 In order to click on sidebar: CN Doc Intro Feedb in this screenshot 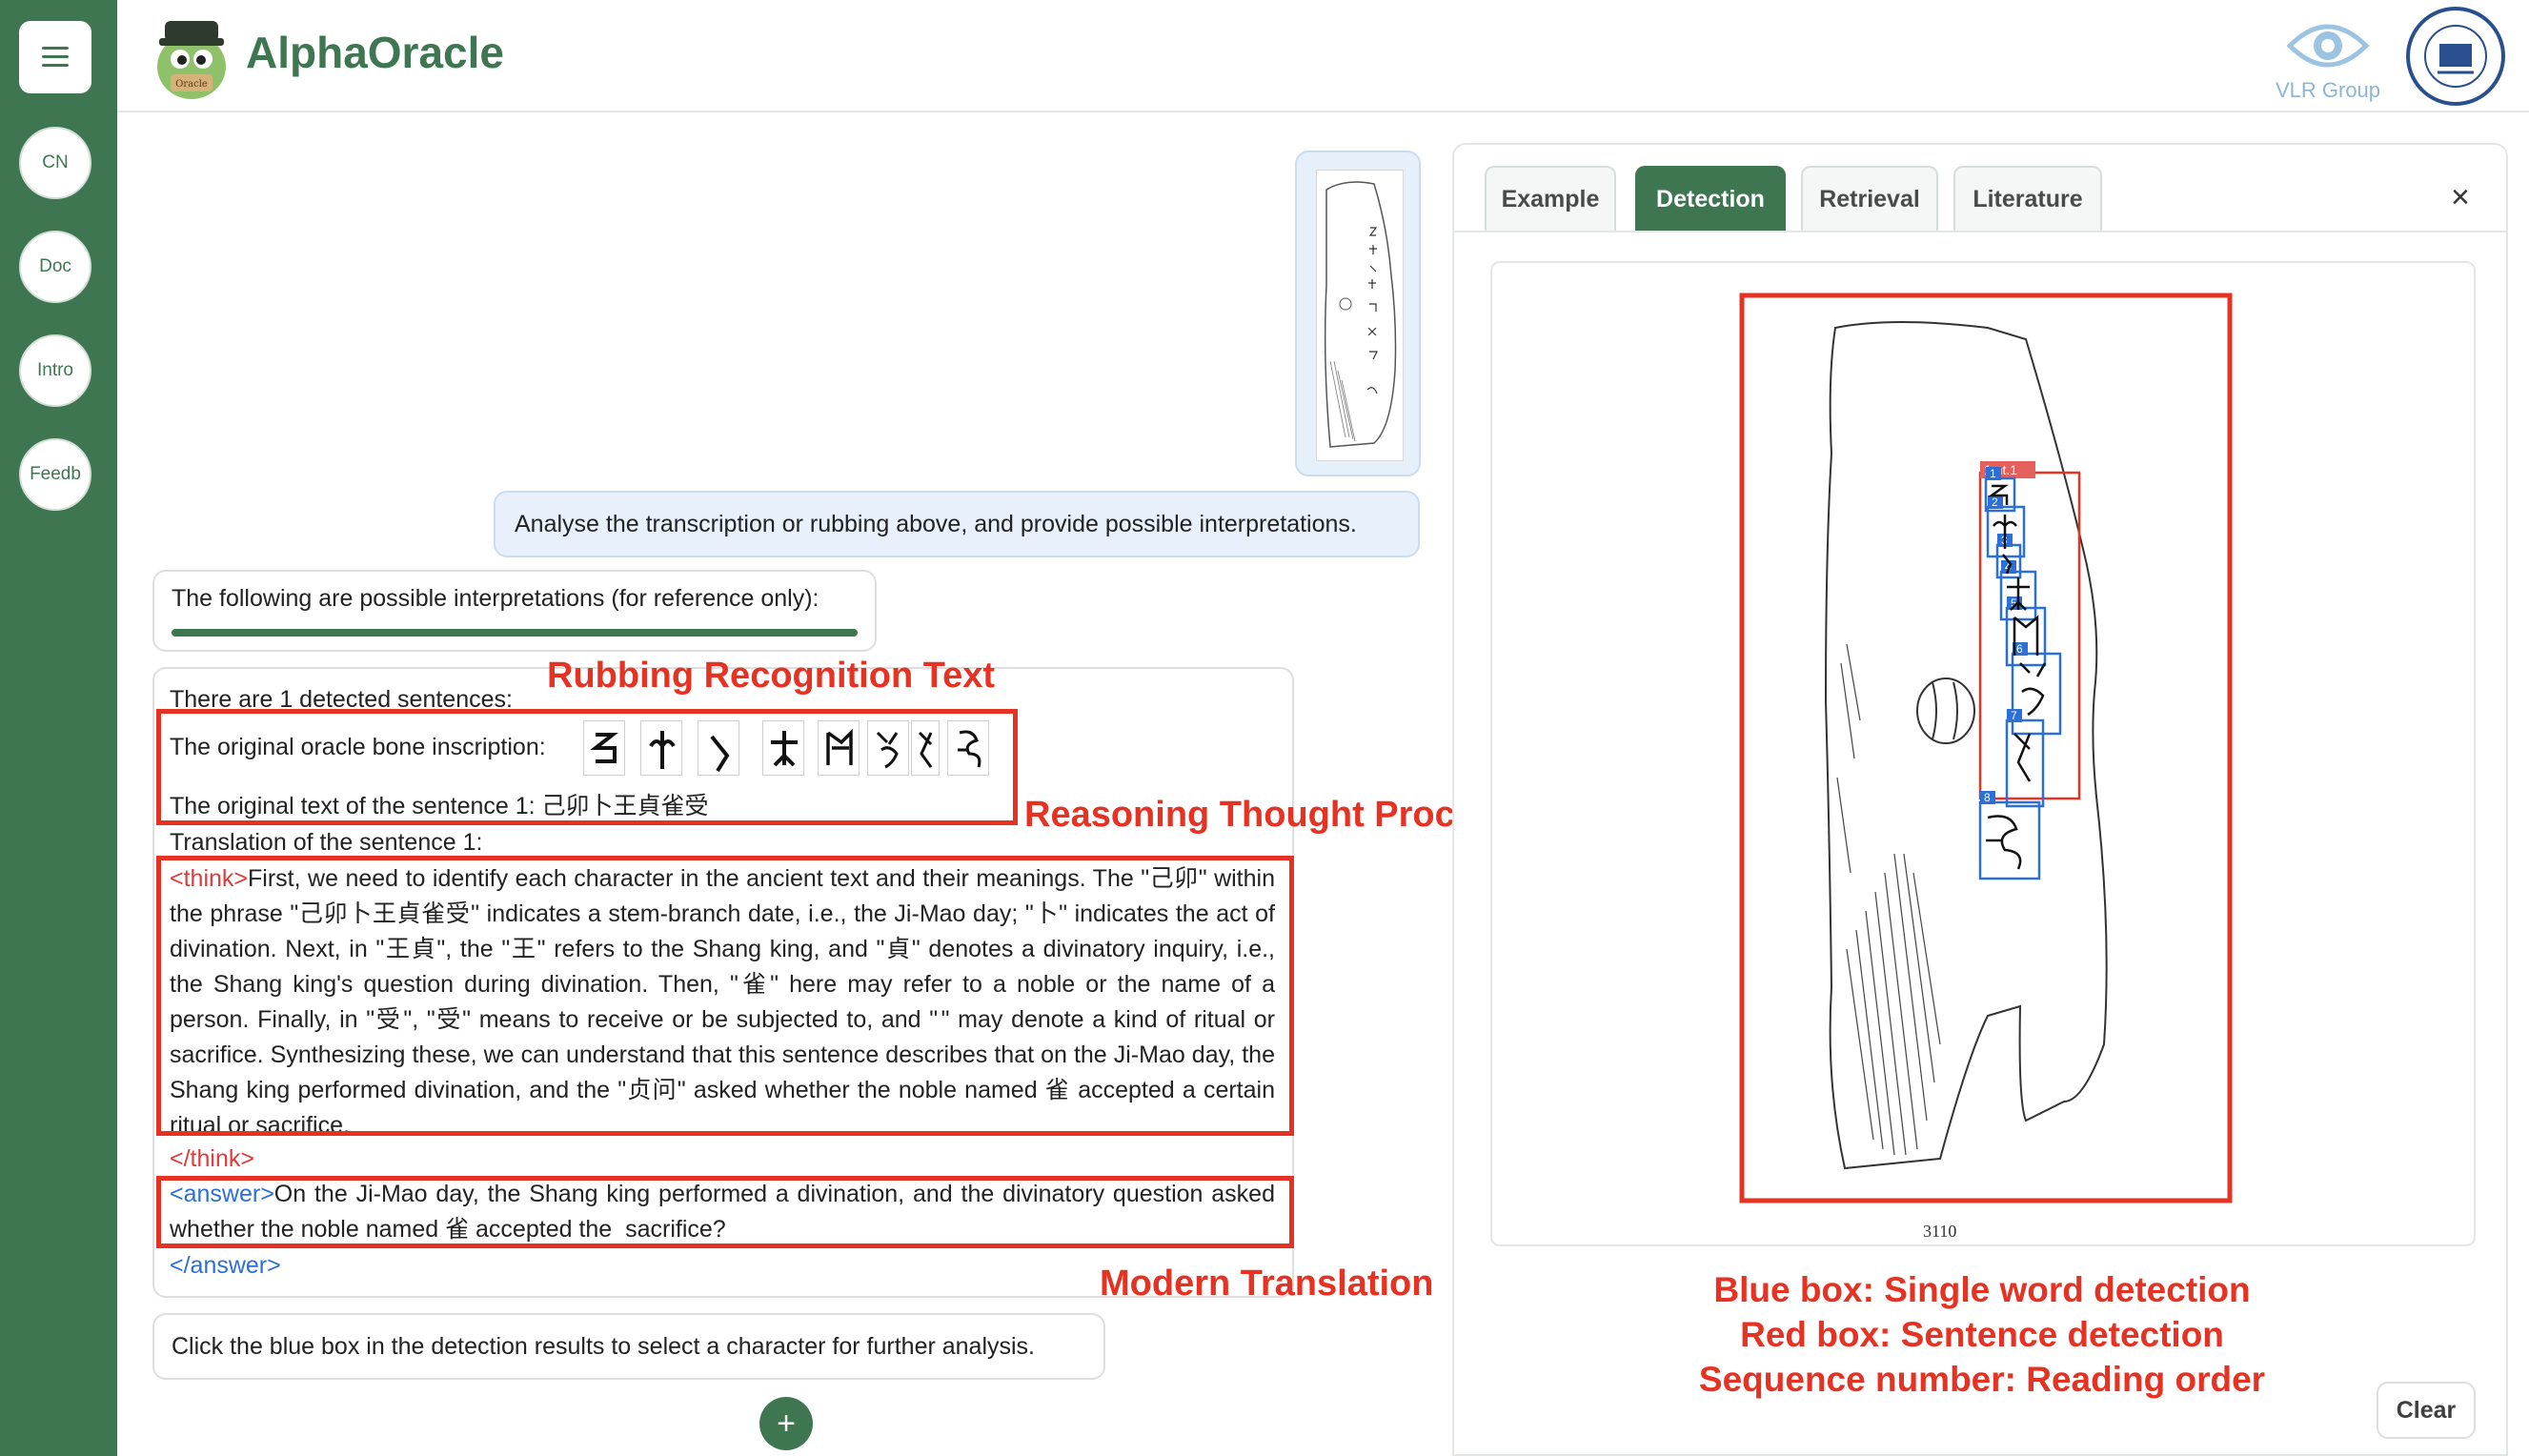, I will do `click(58, 728)`.